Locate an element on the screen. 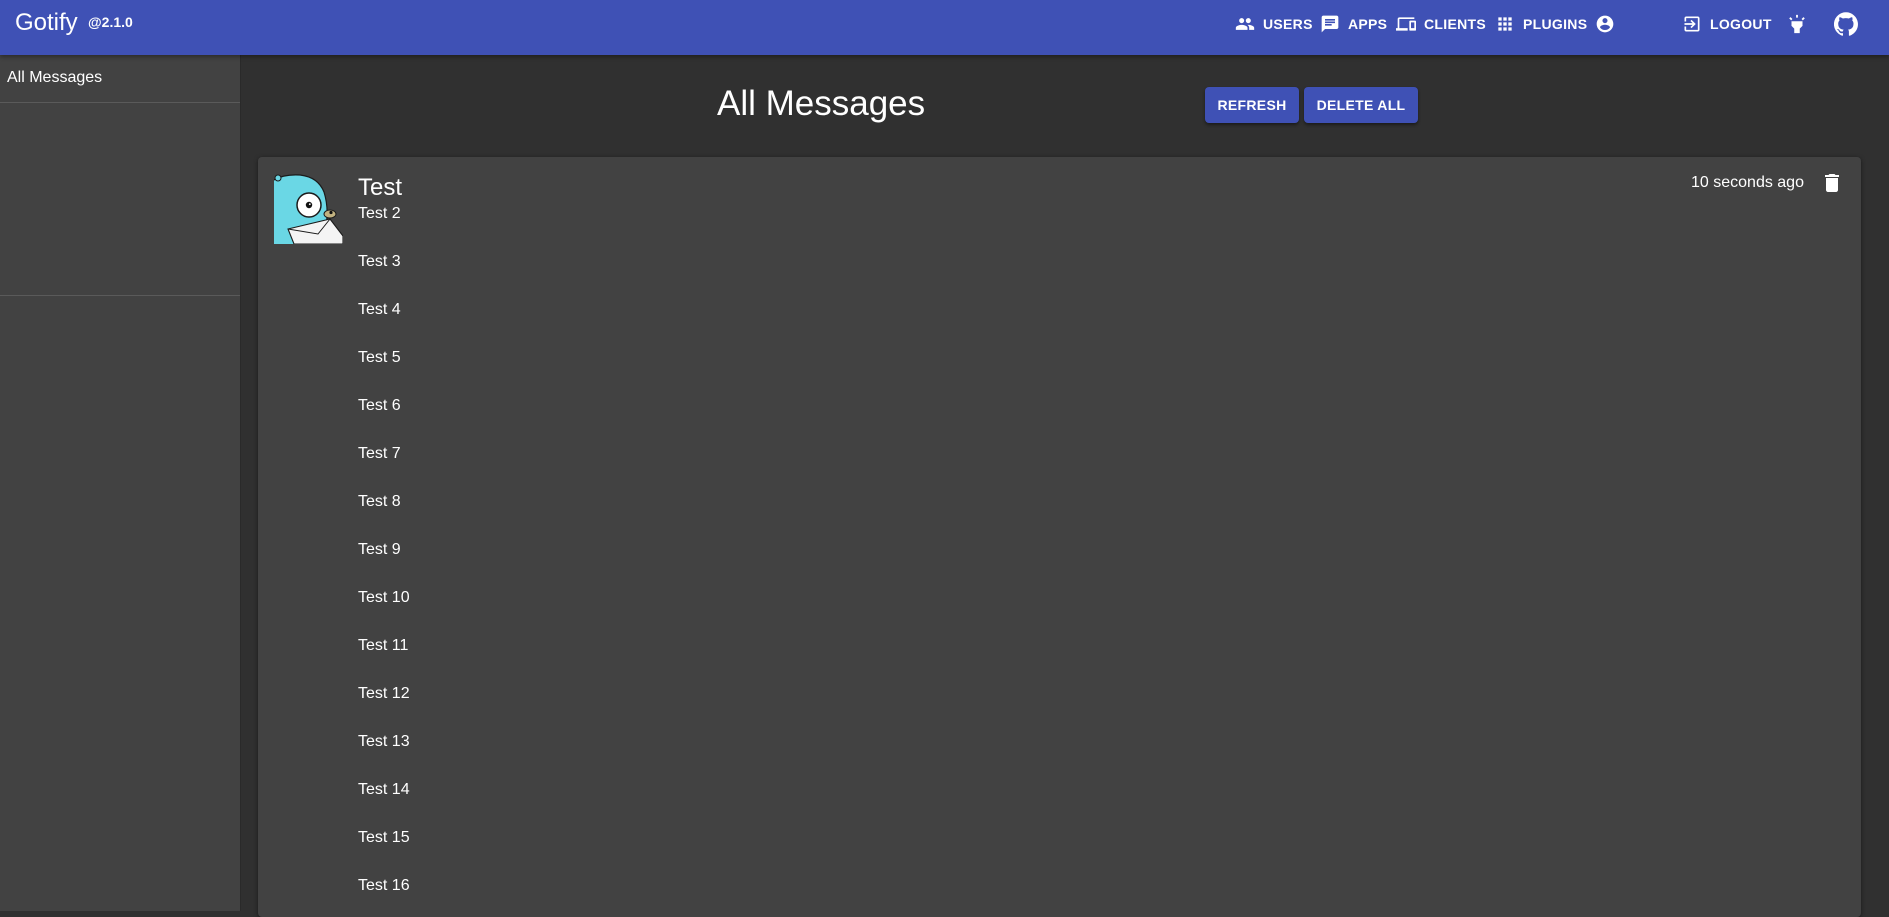  account-button is located at coordinates (1605, 24).